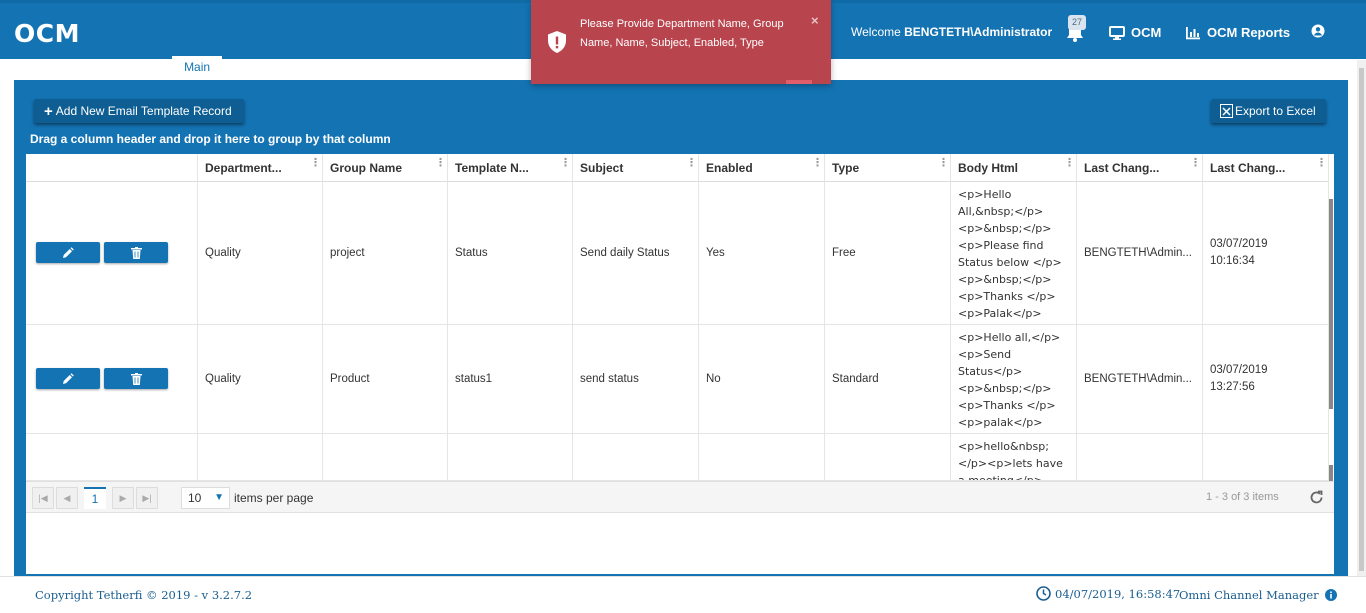 This screenshot has height=613, width=1366. What do you see at coordinates (762, 457) in the screenshot?
I see `cell-enabled` at bounding box center [762, 457].